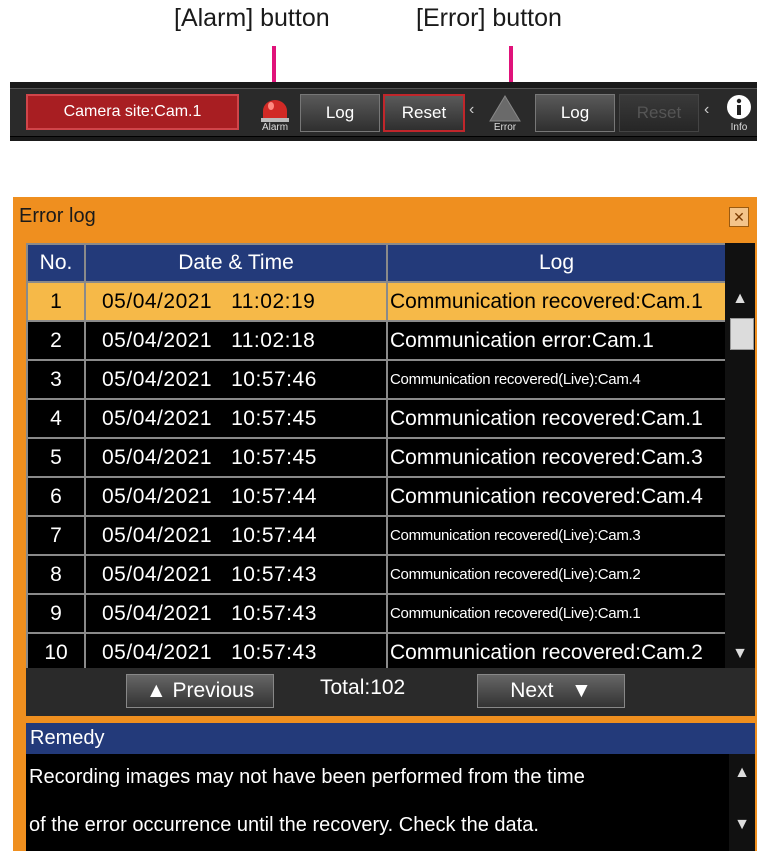 This screenshot has width=757, height=851. Describe the element at coordinates (556, 496) in the screenshot. I see `row-log: Communication recovered:Cam.4` at that location.